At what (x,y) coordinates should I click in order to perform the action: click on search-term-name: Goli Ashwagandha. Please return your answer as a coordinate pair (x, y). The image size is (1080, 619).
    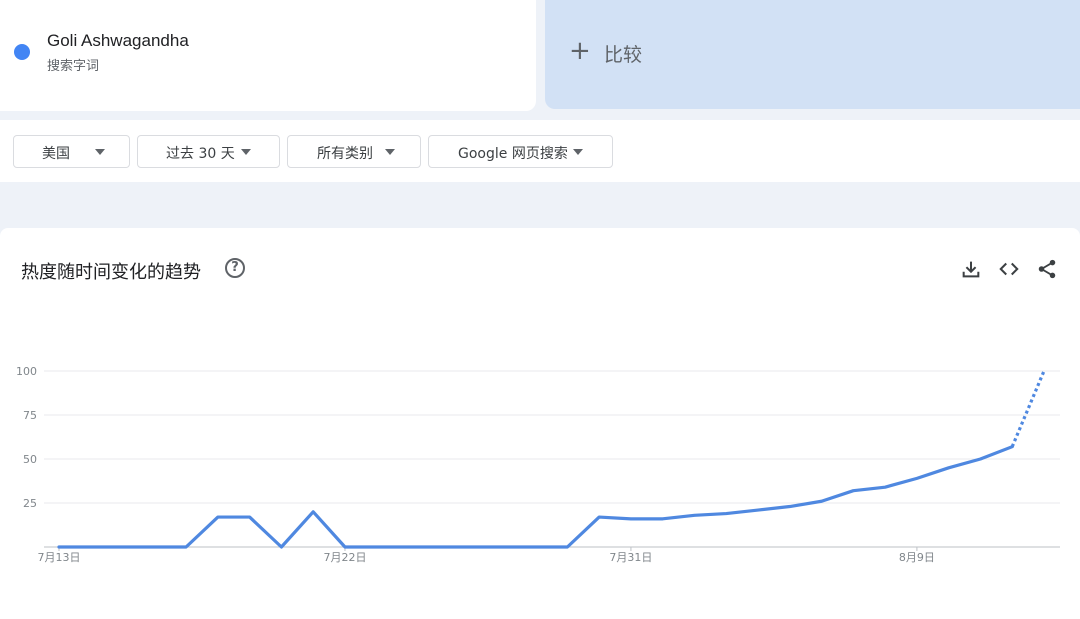
    Looking at the image, I should click on (118, 41).